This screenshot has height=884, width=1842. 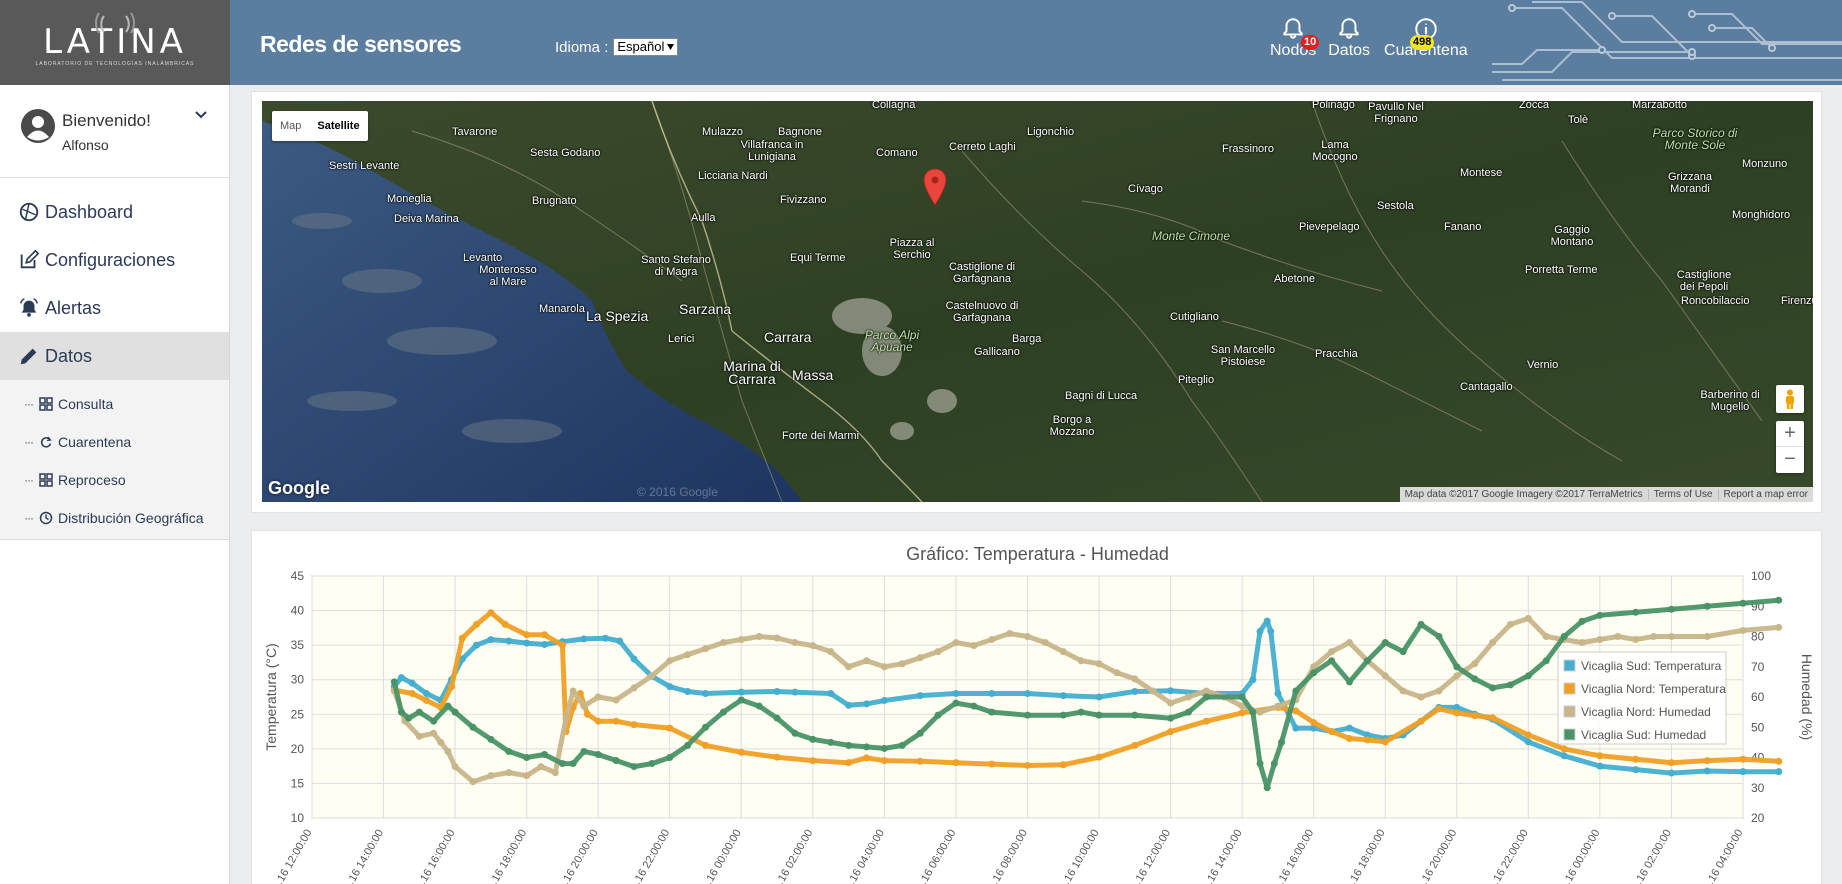 I want to click on subitem-distribucion-geografica: ··· Distribución Geográfica, so click(x=114, y=518).